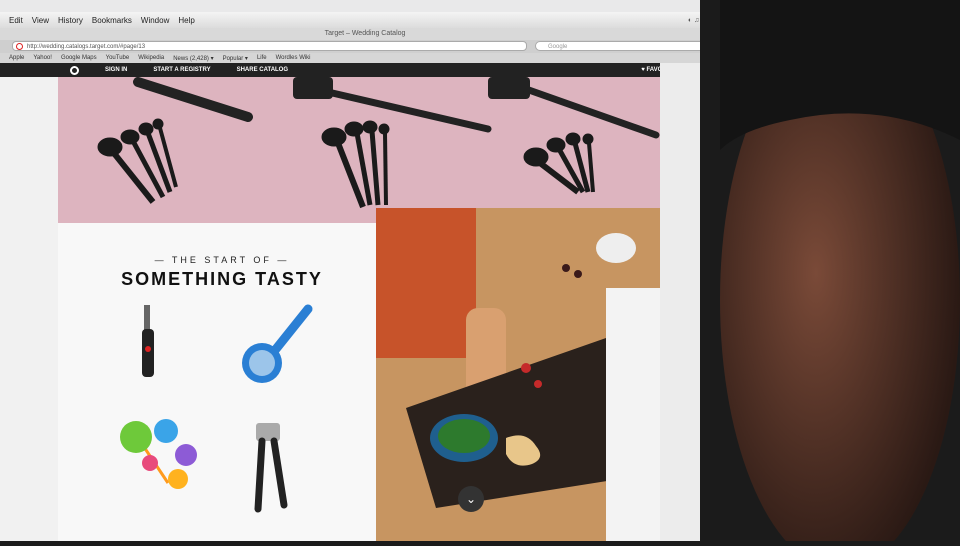 The width and height of the screenshot is (960, 546). What do you see at coordinates (193, 58) in the screenshot?
I see `bookmark-news: News (2,428) ▾` at bounding box center [193, 58].